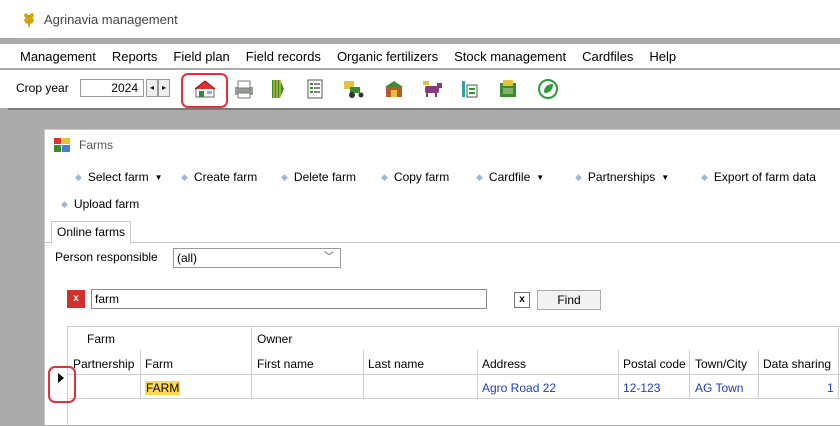 The image size is (840, 426). Describe the element at coordinates (100, 204) in the screenshot. I see `upload-farm-action: ◆ Upload farm` at that location.